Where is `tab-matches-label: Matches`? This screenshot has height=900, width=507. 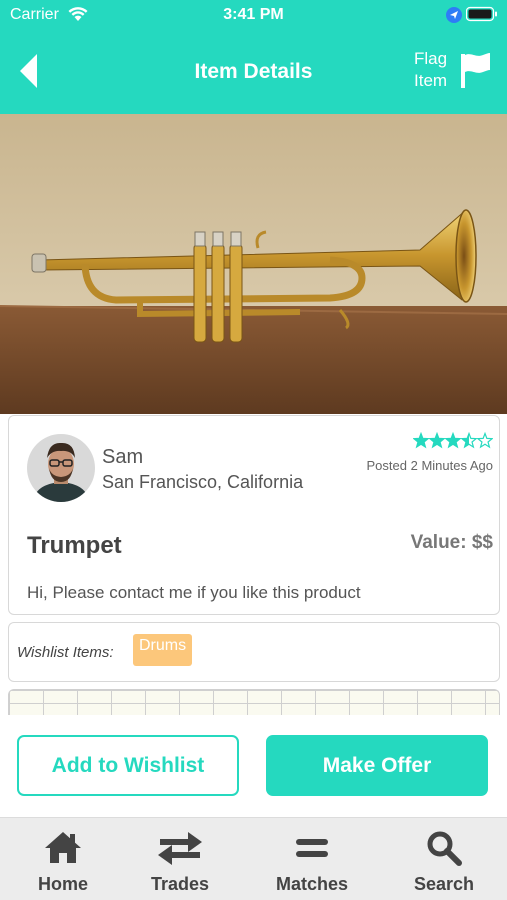
tab-matches-label: Matches is located at coordinates (312, 884).